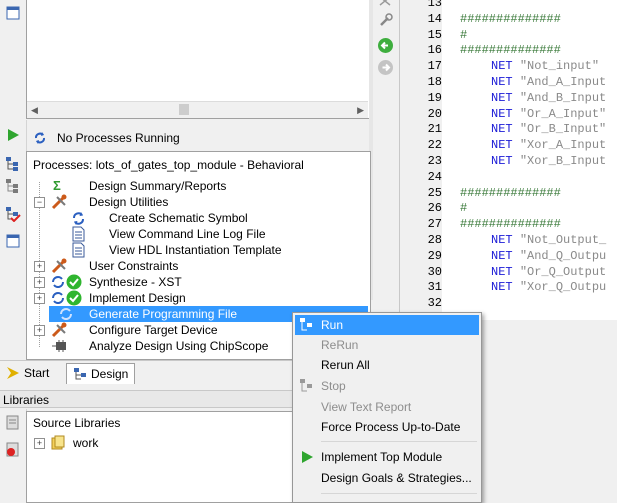  What do you see at coordinates (387, 386) in the screenshot?
I see `menu-item-stop: Stop` at bounding box center [387, 386].